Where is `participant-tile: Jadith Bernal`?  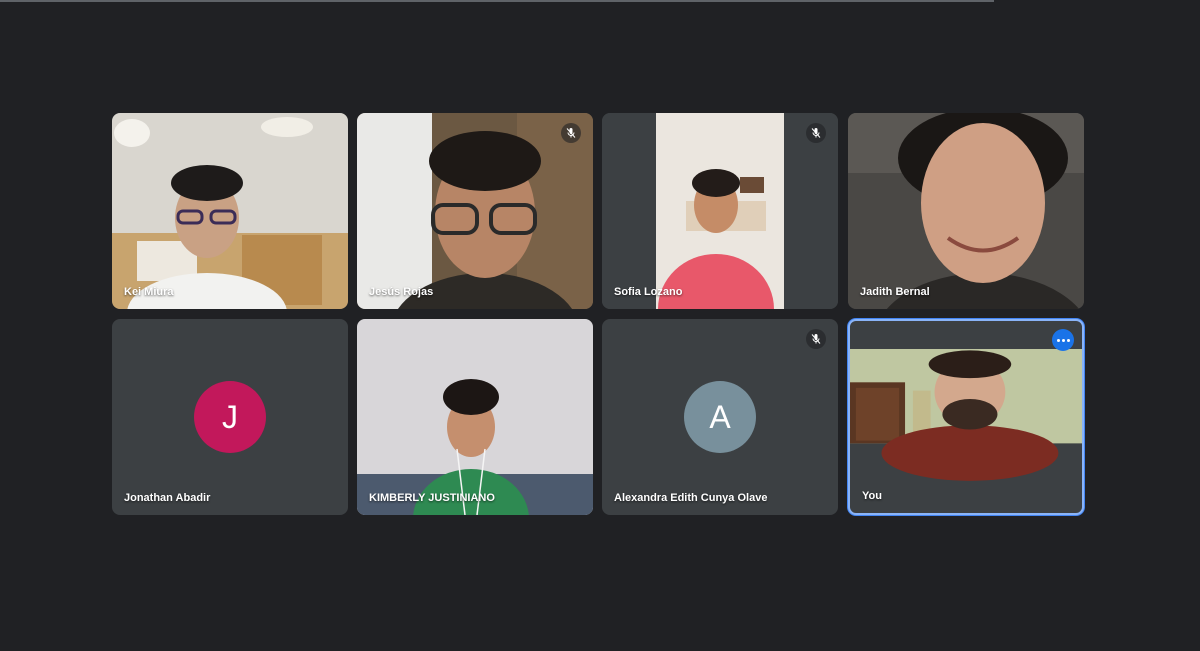
participant-tile: Jadith Bernal is located at coordinates (966, 211).